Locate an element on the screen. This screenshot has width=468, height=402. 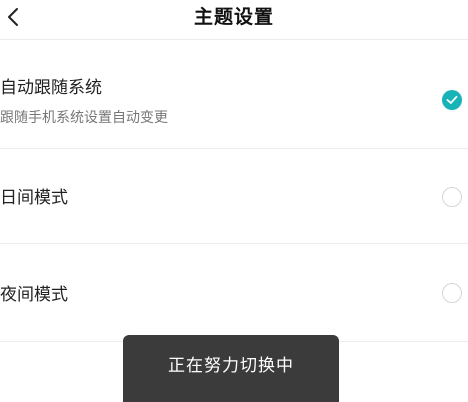
header: 主题设置 is located at coordinates (234, 19).